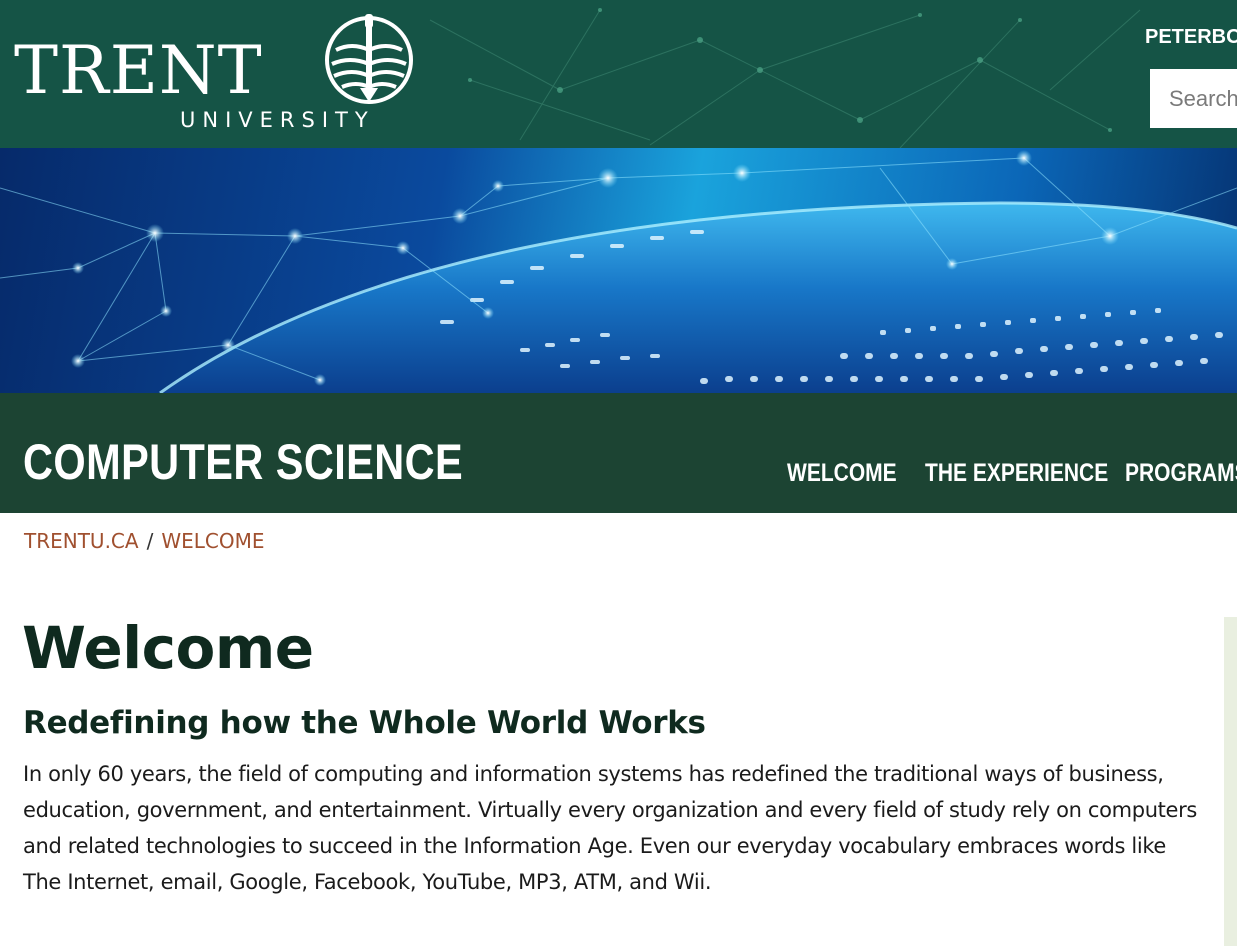  What do you see at coordinates (138, 70) in the screenshot?
I see `logo-wordmark: TRENT` at bounding box center [138, 70].